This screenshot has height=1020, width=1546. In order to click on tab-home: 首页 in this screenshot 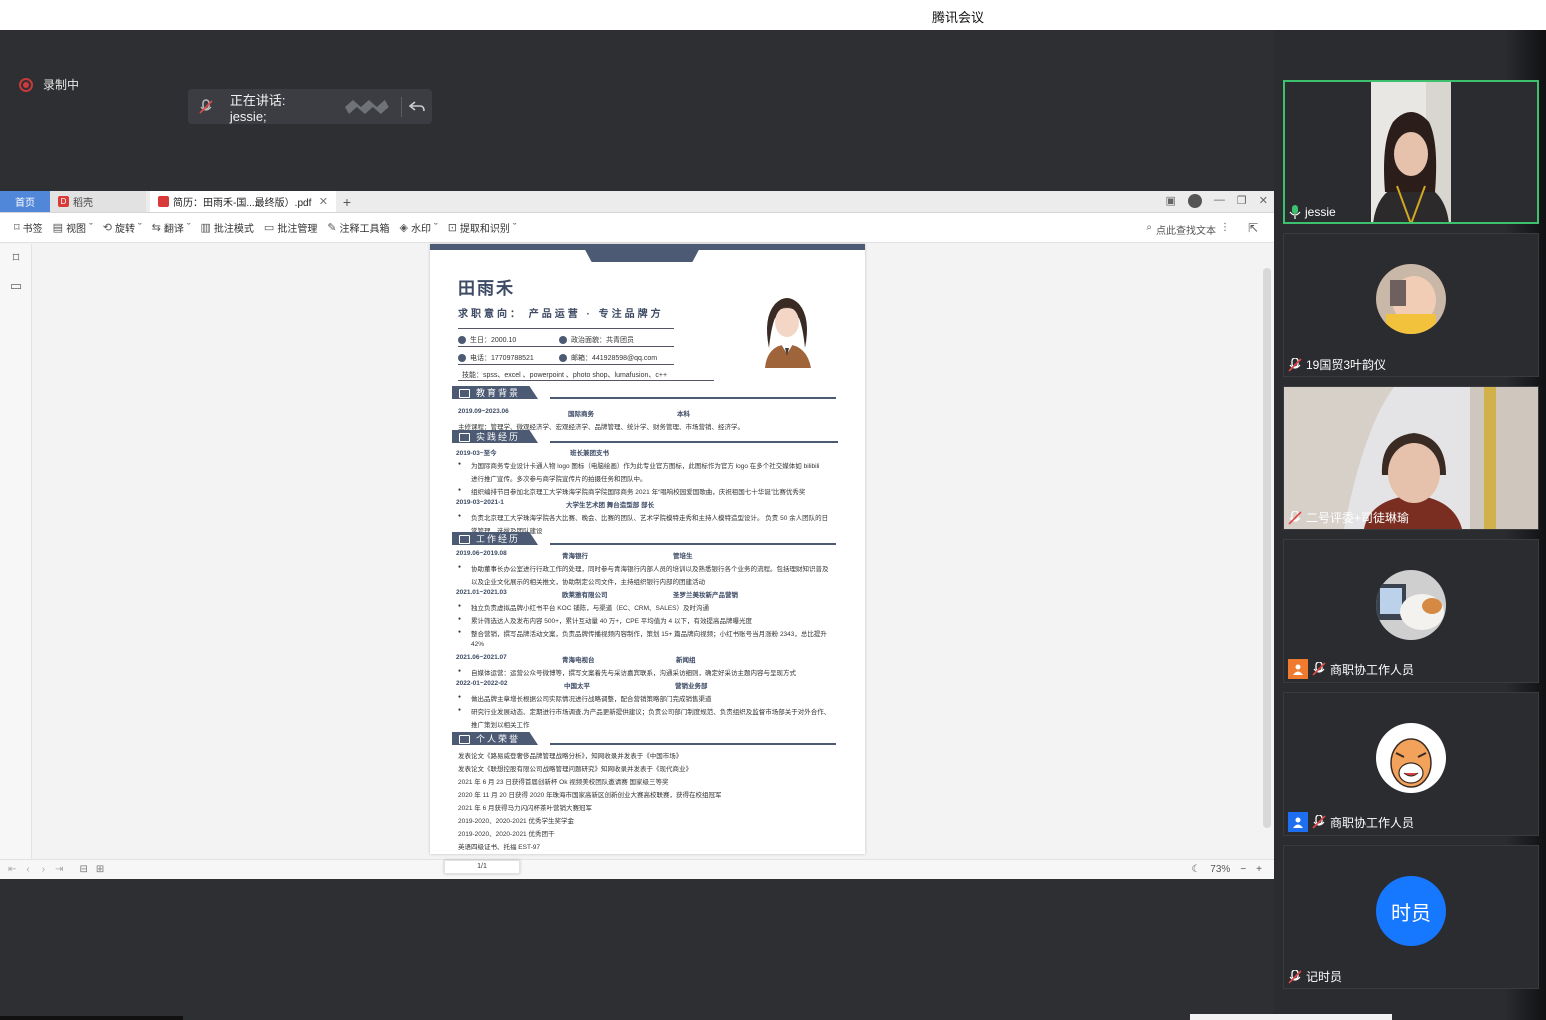, I will do `click(25, 201)`.